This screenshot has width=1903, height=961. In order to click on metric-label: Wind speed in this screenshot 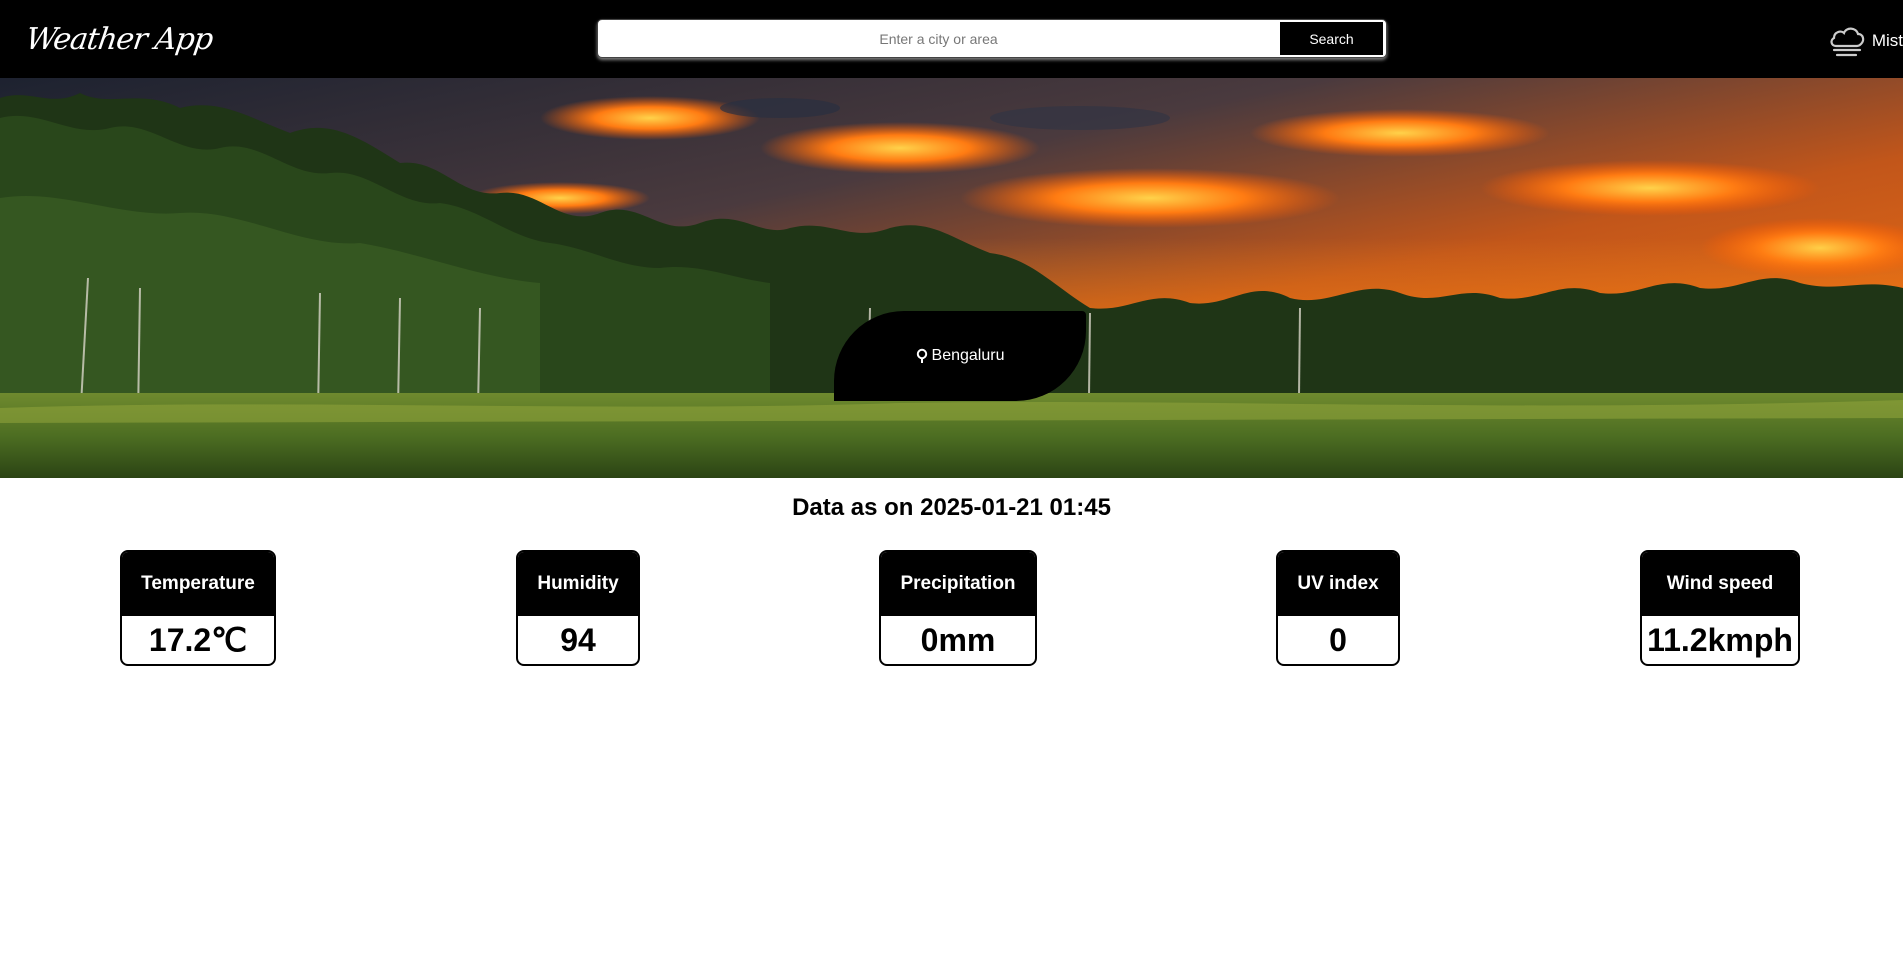, I will do `click(1720, 584)`.